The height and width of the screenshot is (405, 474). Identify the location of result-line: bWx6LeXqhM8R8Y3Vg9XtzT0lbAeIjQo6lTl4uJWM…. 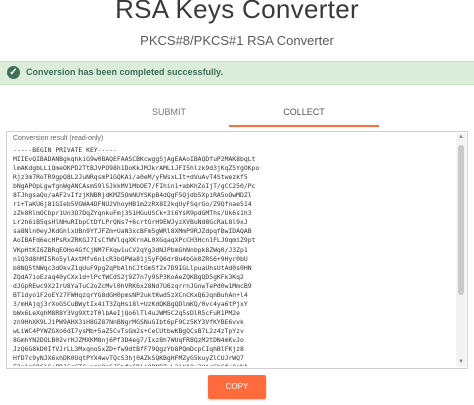
(127, 312).